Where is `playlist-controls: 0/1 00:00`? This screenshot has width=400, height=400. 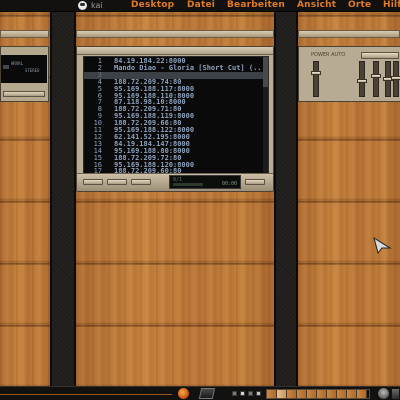
playlist-controls: 0/1 00:00 is located at coordinates (175, 182).